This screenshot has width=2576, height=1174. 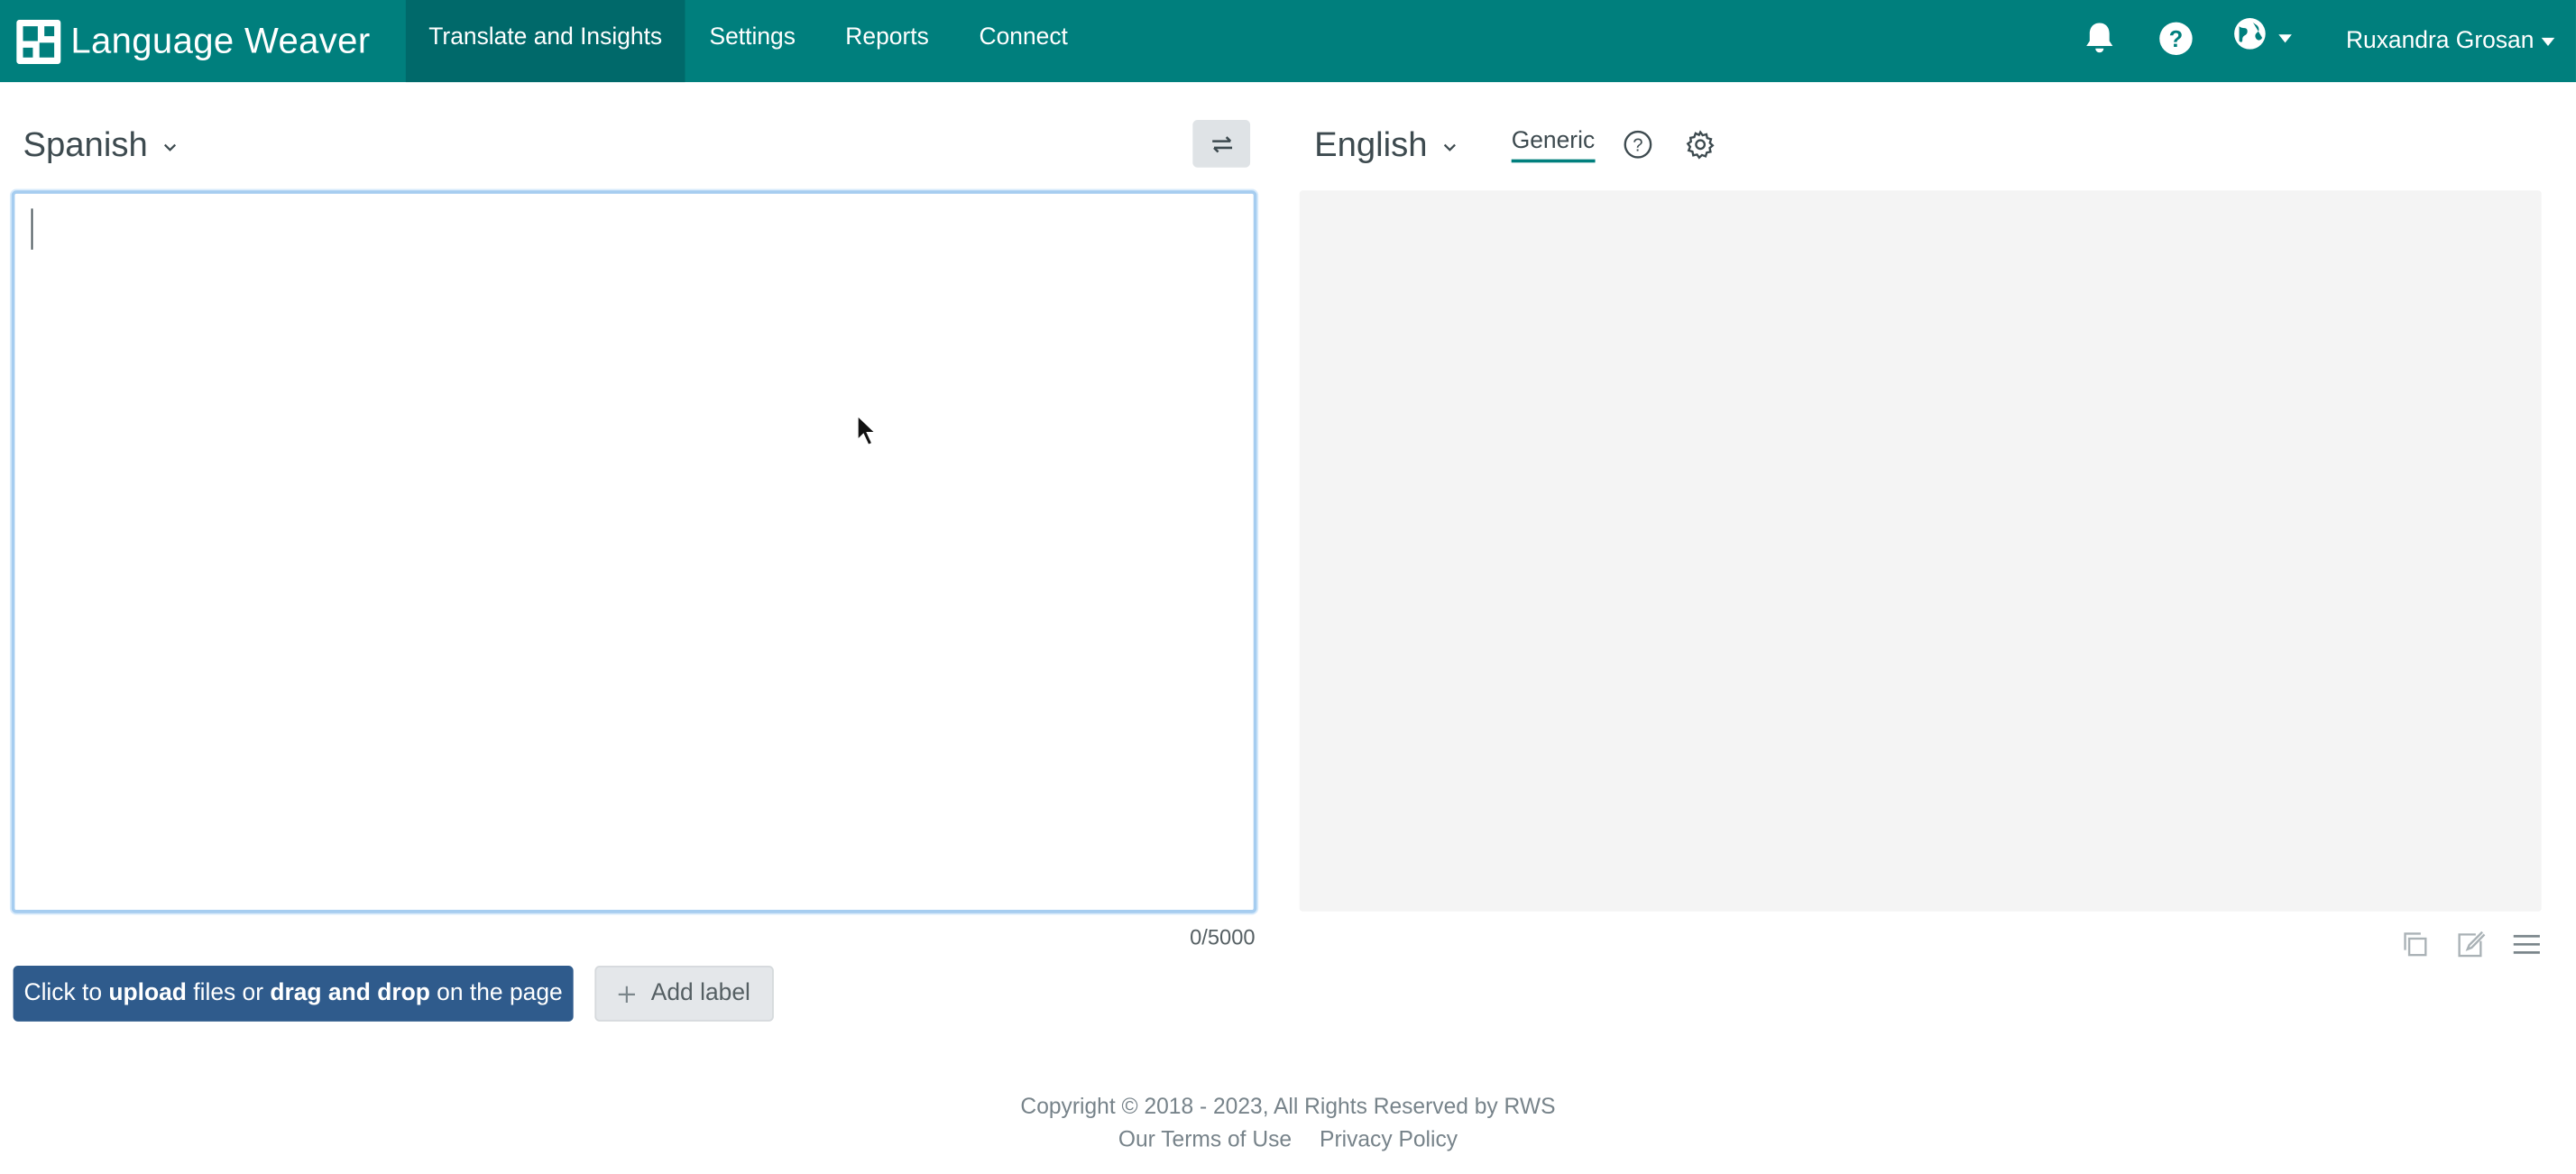 I want to click on add-label-text: Add label, so click(x=700, y=993).